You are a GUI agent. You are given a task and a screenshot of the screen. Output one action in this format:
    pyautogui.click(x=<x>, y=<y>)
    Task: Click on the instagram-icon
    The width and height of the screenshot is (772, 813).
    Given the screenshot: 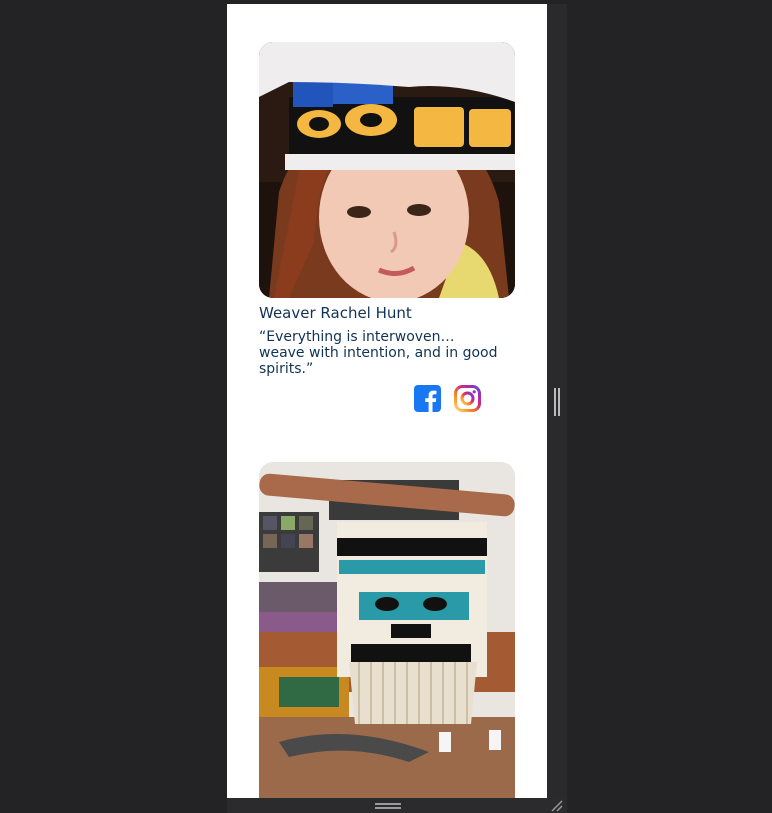 What is the action you would take?
    pyautogui.click(x=467, y=398)
    